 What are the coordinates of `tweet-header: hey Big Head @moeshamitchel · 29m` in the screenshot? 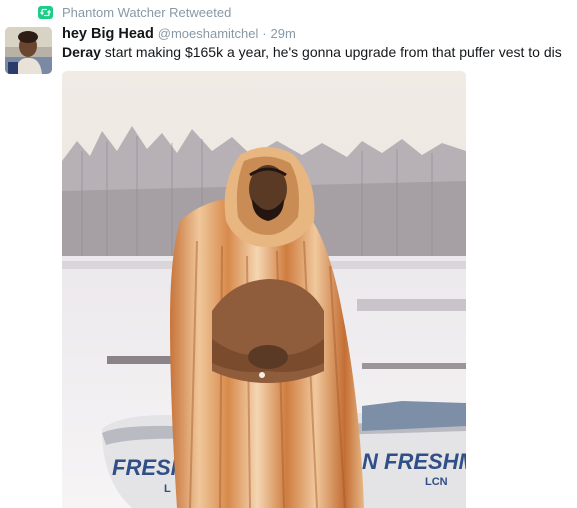 It's located at (179, 33).